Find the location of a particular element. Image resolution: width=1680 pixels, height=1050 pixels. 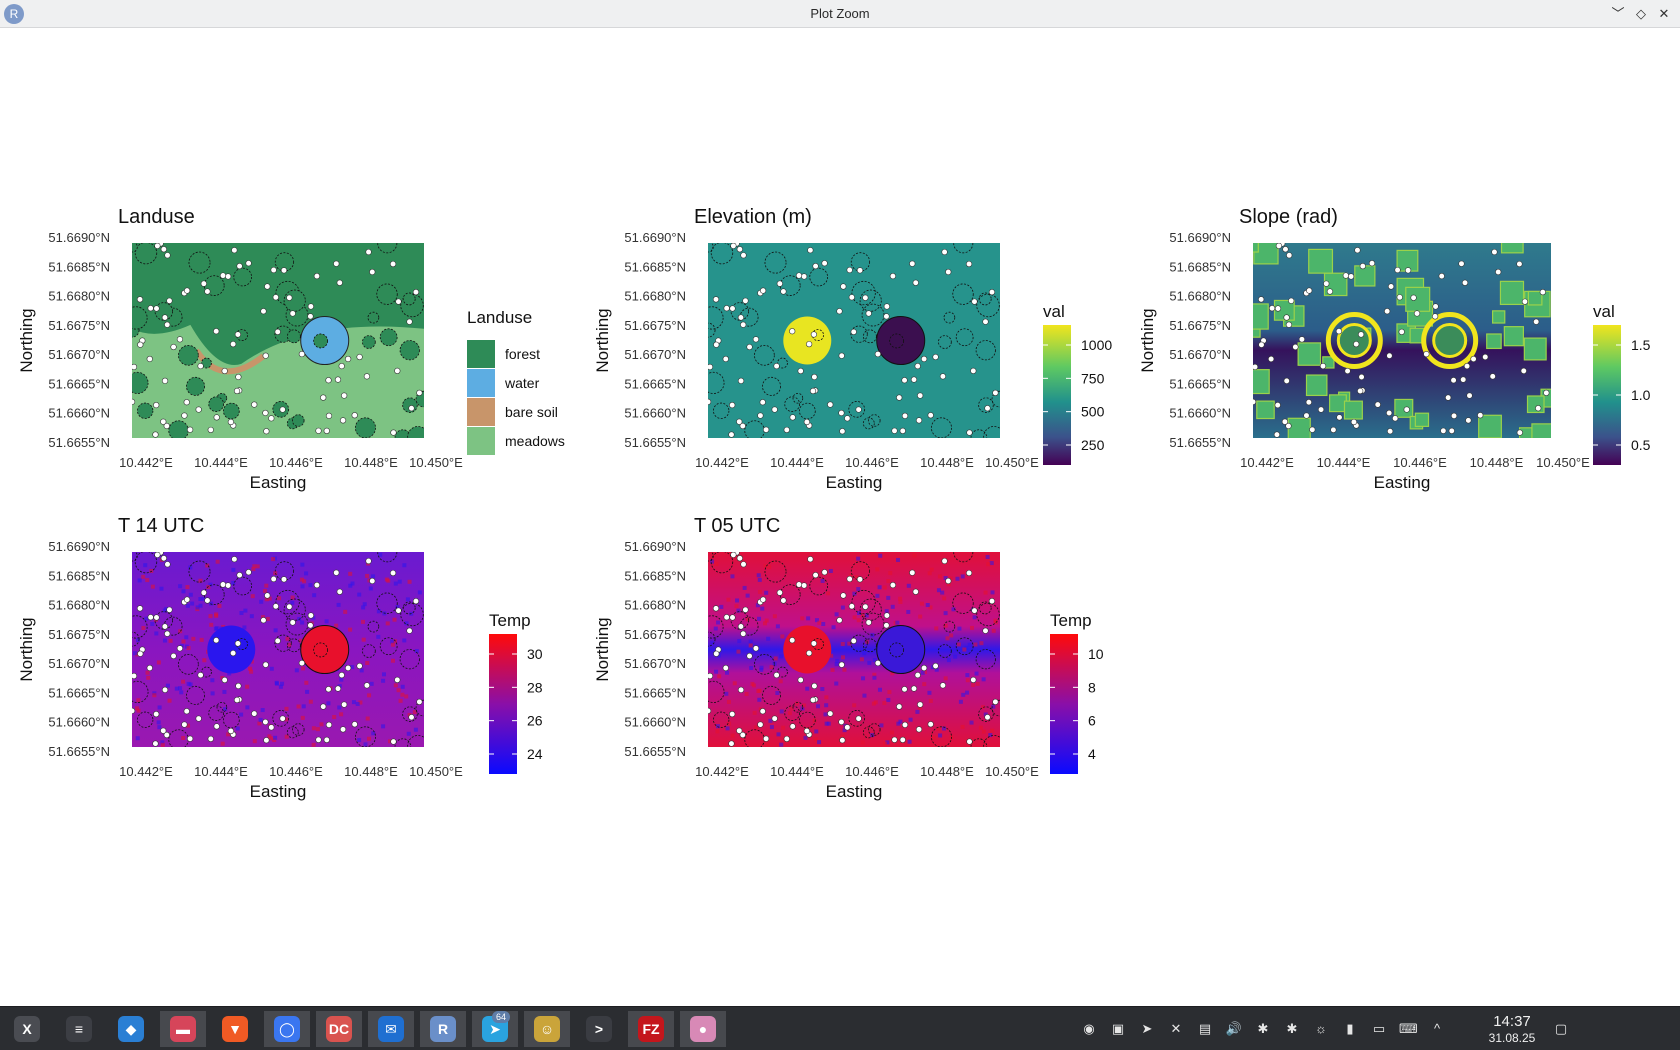

show-desktop-icon: ▢ is located at coordinates (1561, 1029).